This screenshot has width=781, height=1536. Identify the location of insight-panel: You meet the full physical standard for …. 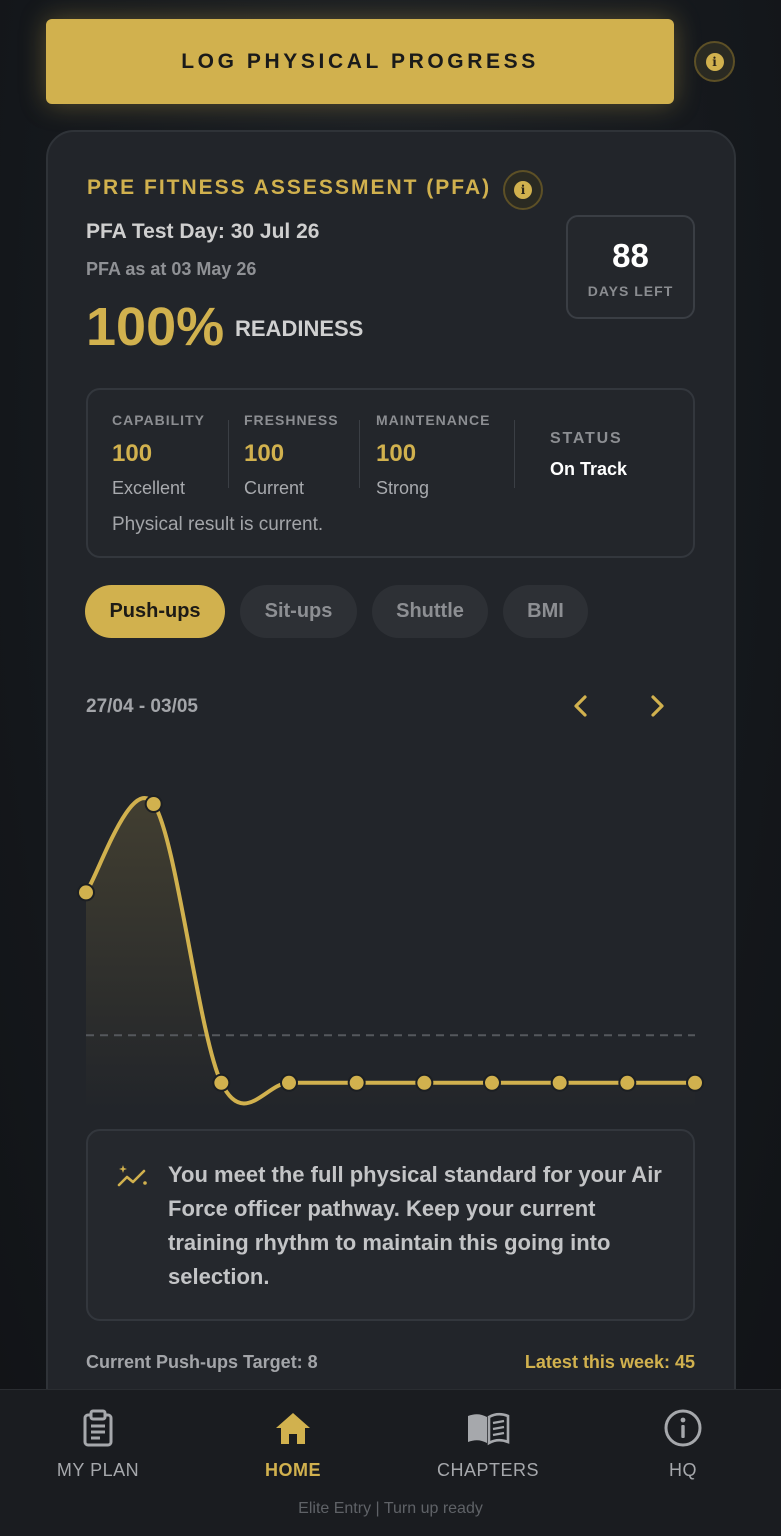
(390, 1225).